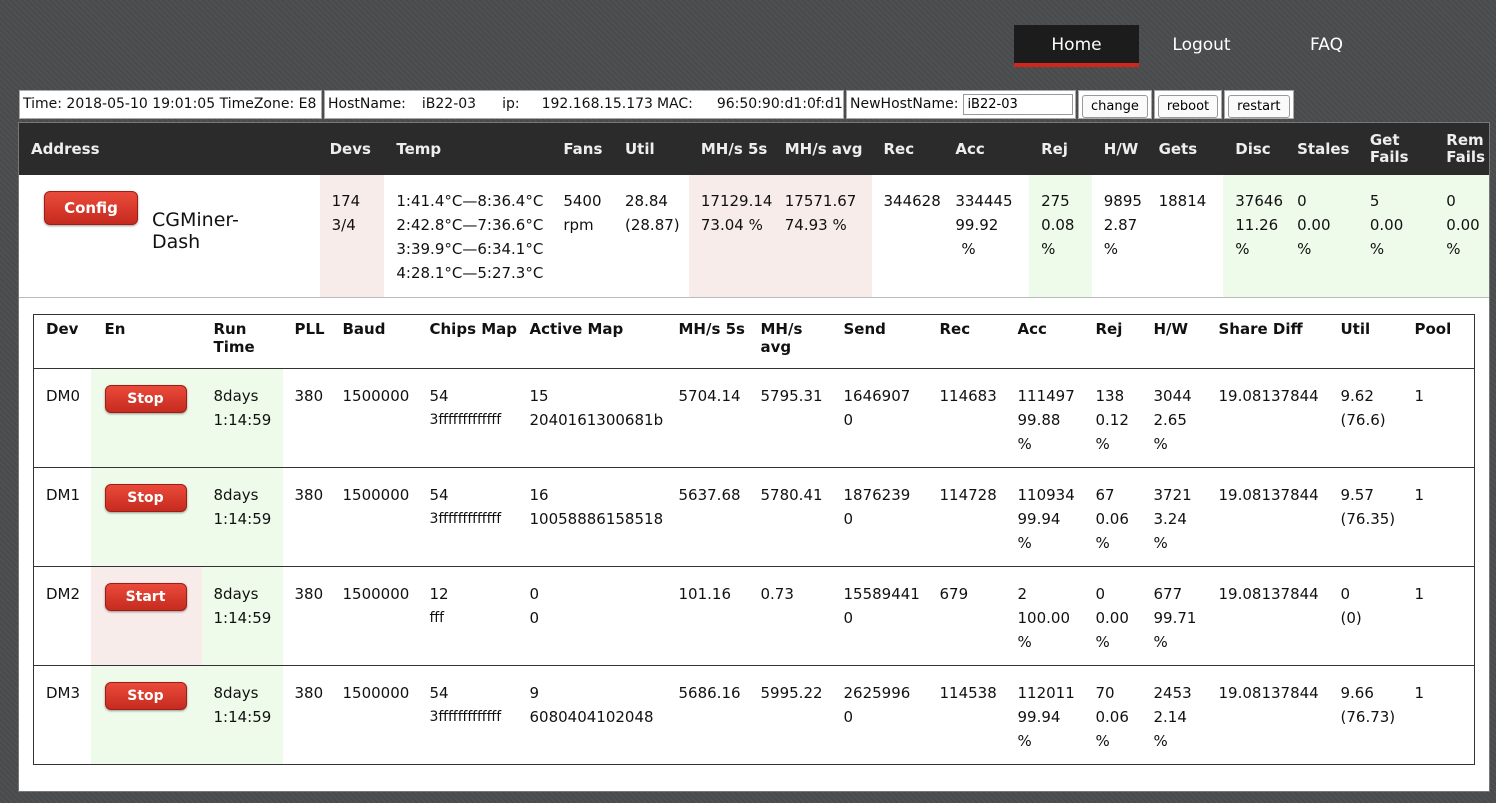  I want to click on mhs5s-value: 17129.14, so click(736, 201).